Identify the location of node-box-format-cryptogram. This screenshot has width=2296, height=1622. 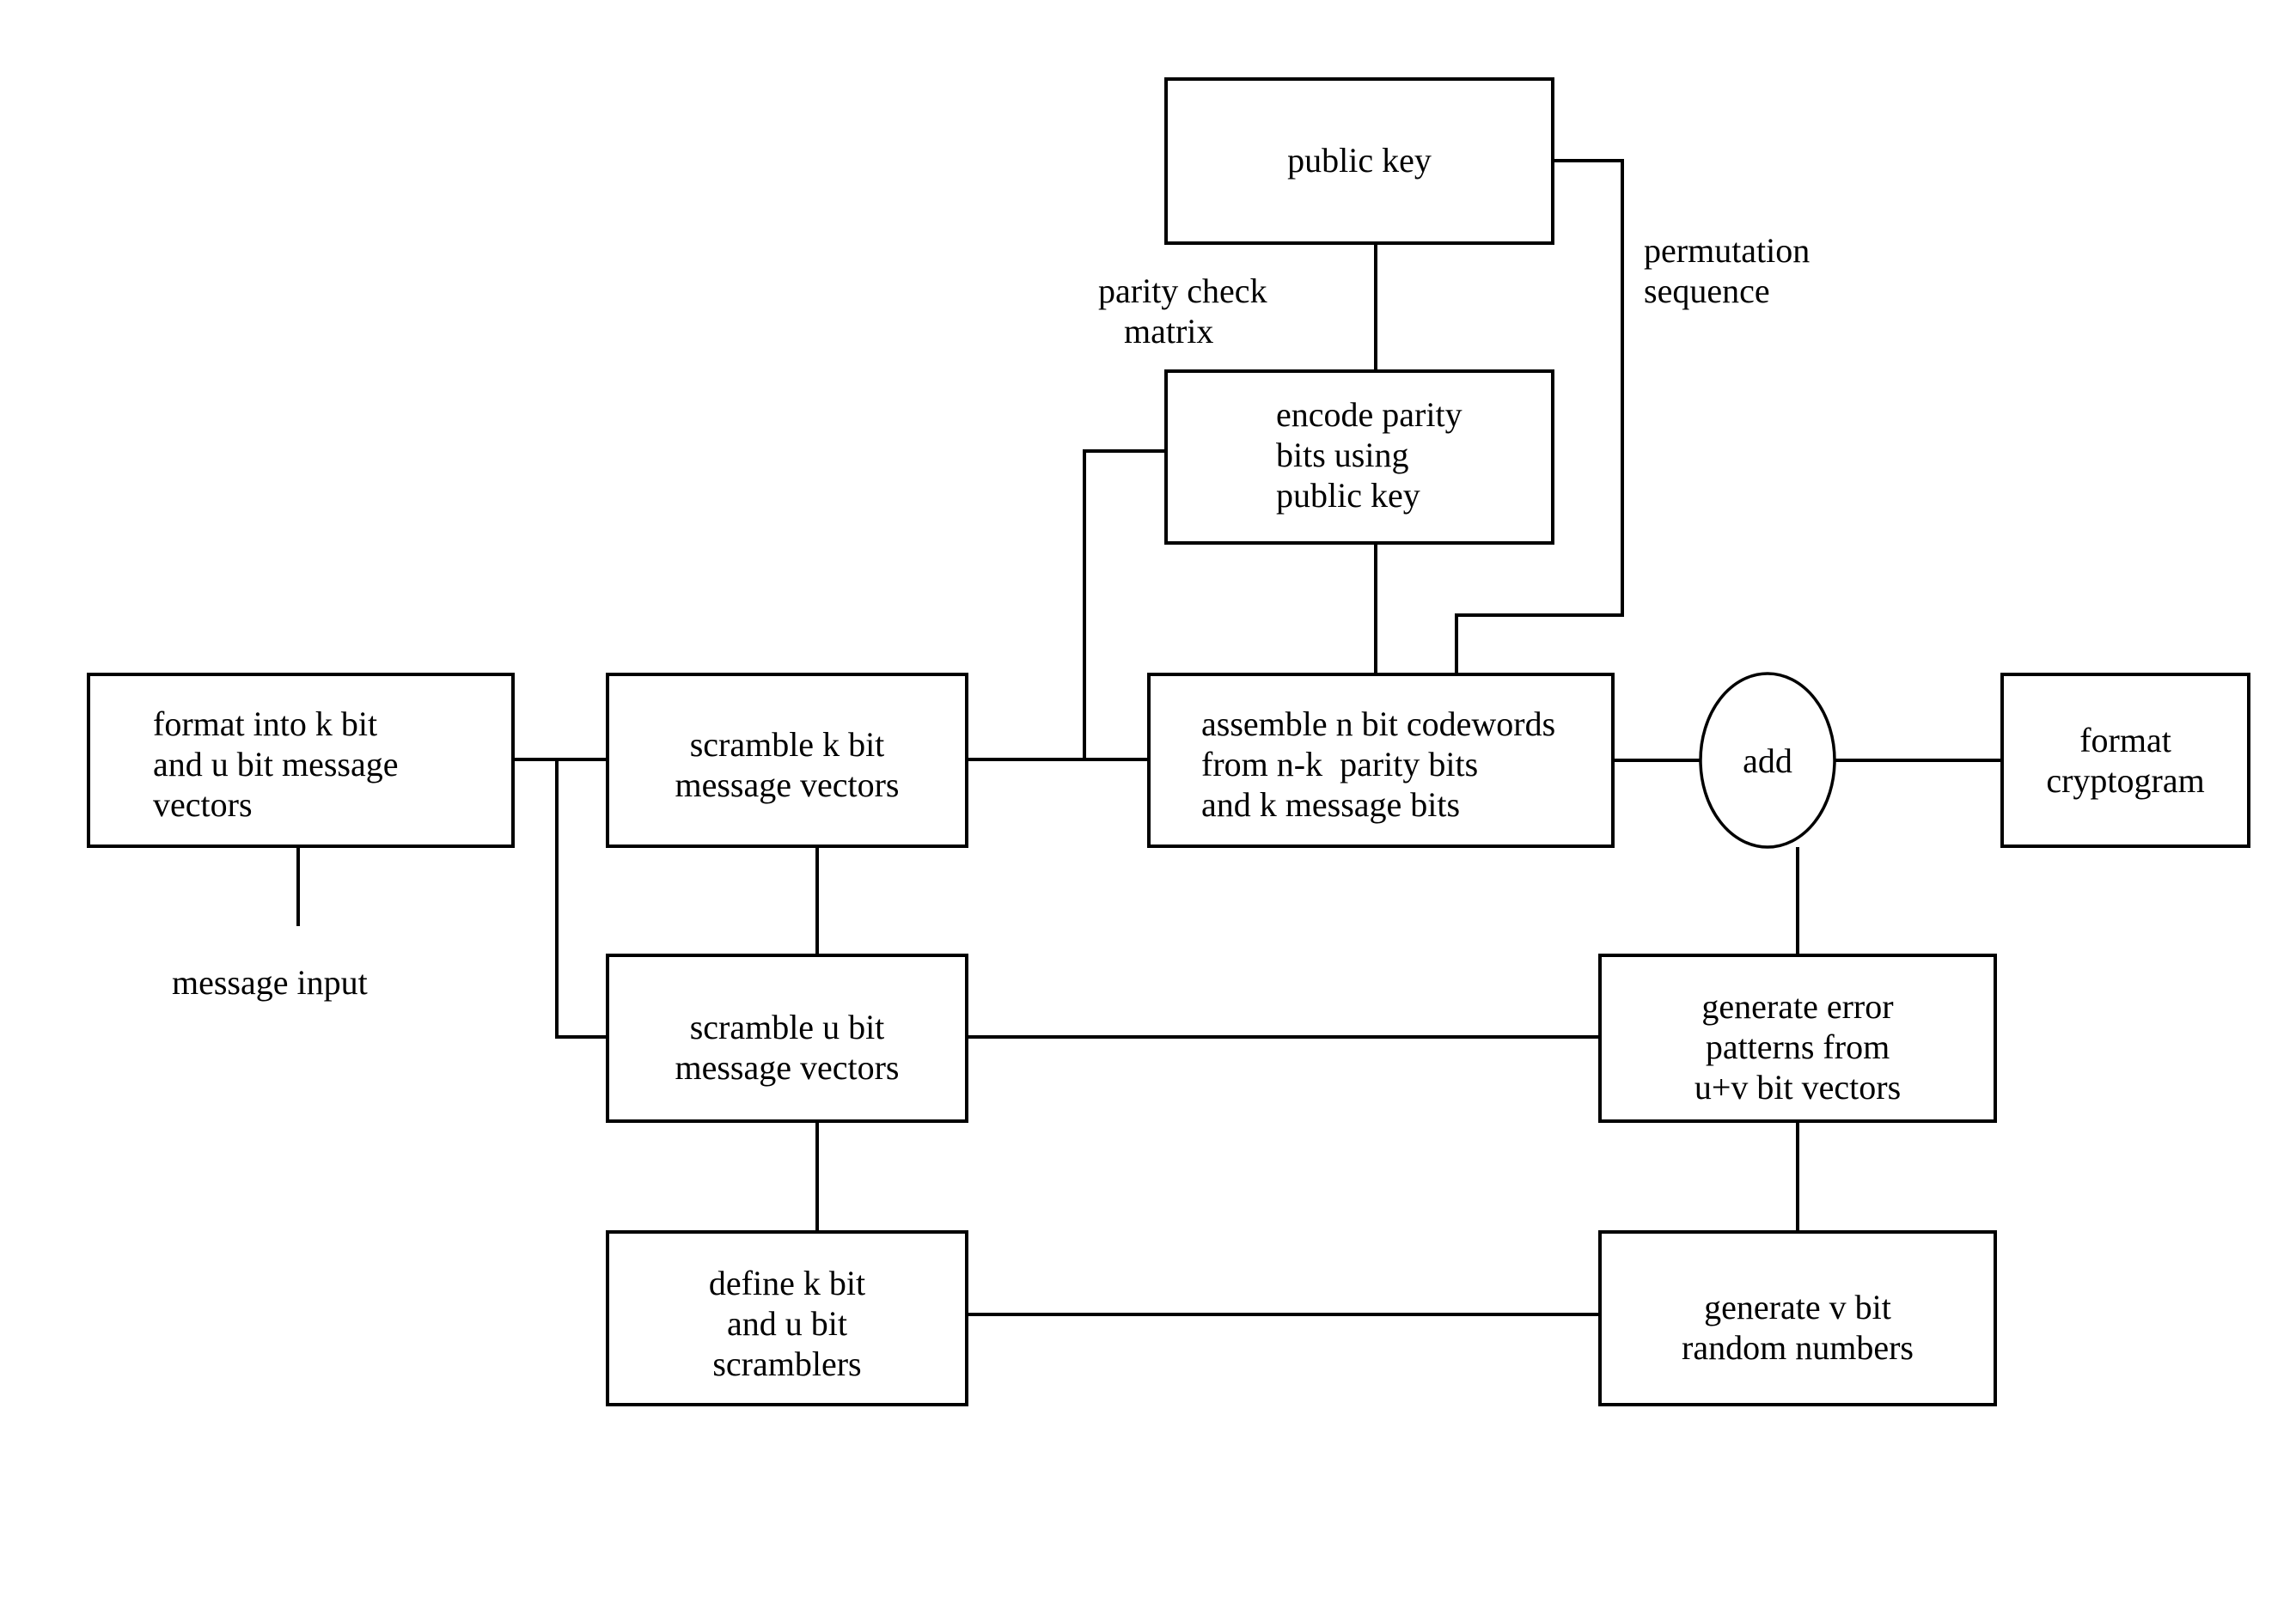
(2125, 760).